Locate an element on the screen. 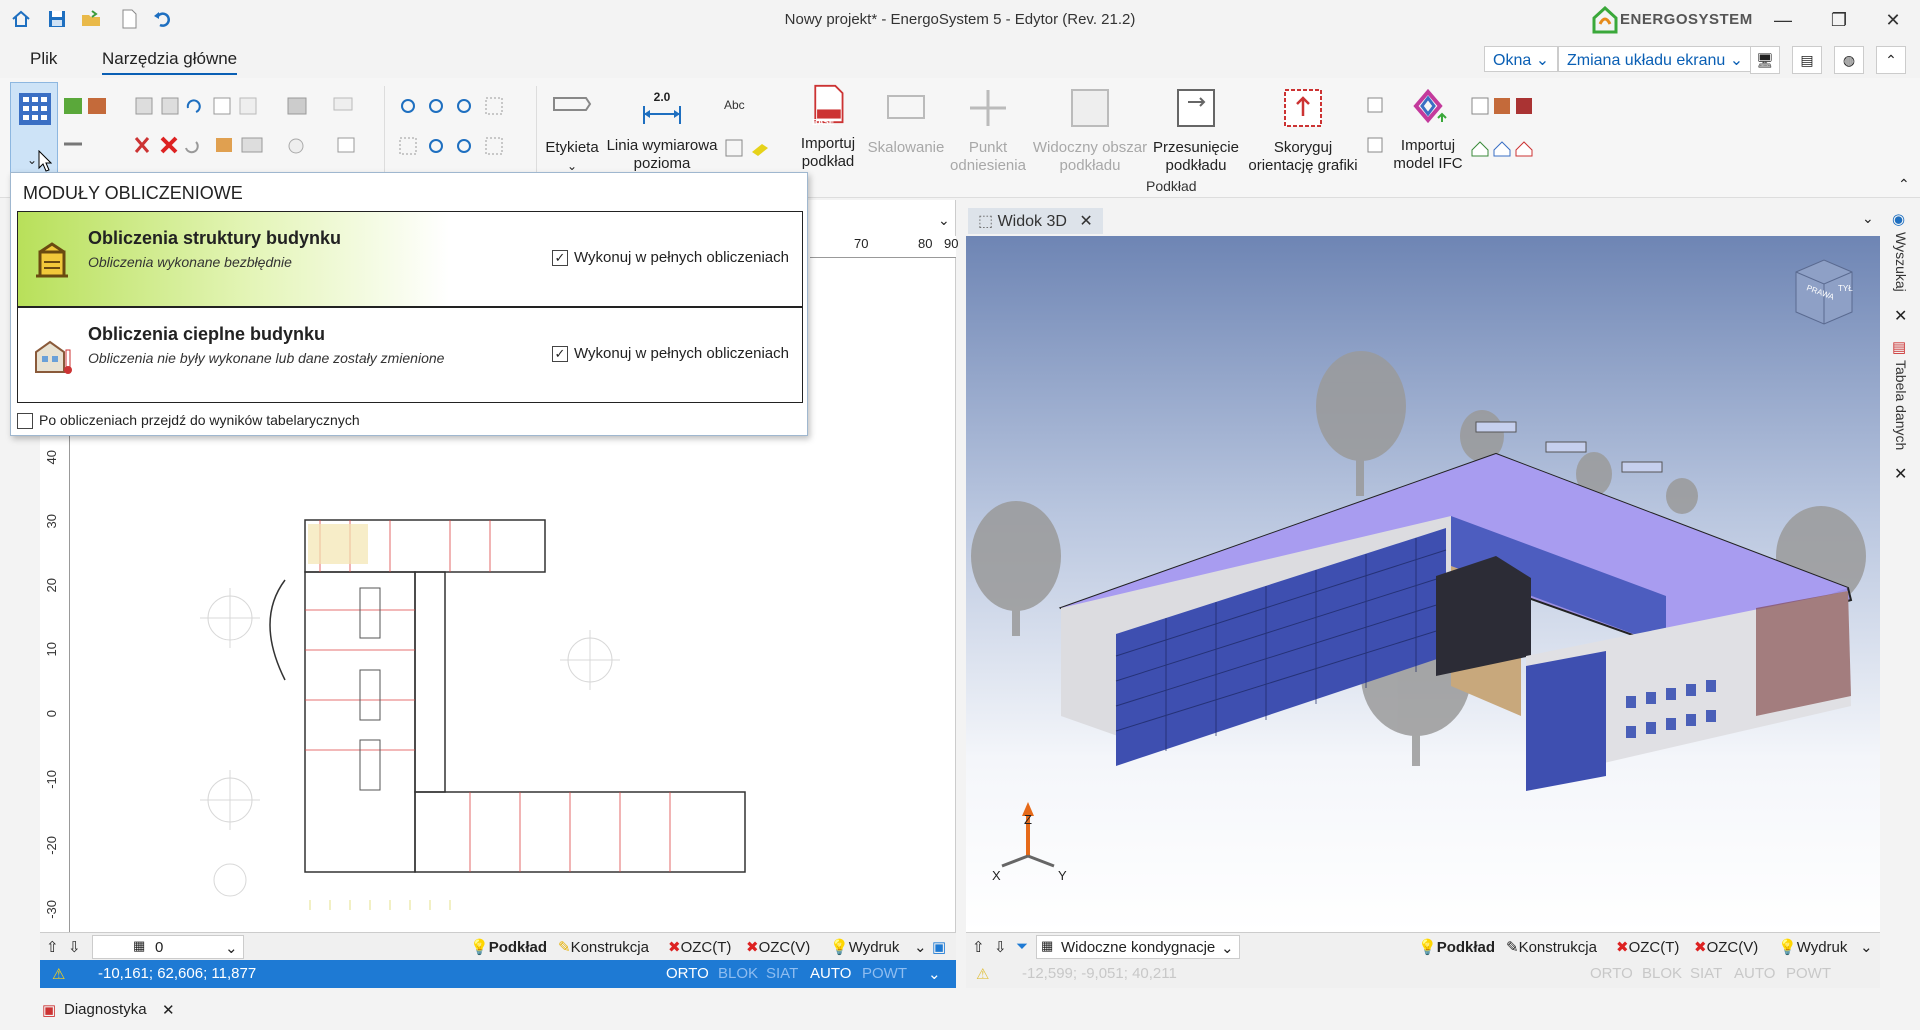 This screenshot has width=1920, height=1030. layout-dropdown: Zmiana układu ekranu ⌄ is located at coordinates (1655, 59).